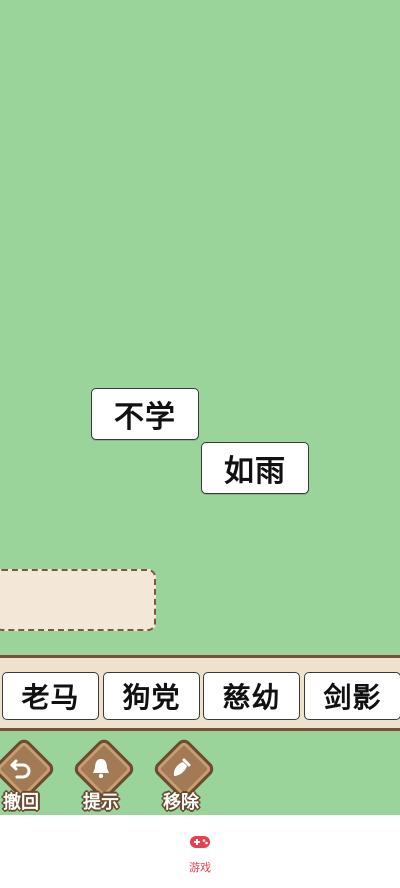  What do you see at coordinates (200, 842) in the screenshot?
I see `gamepad-icon` at bounding box center [200, 842].